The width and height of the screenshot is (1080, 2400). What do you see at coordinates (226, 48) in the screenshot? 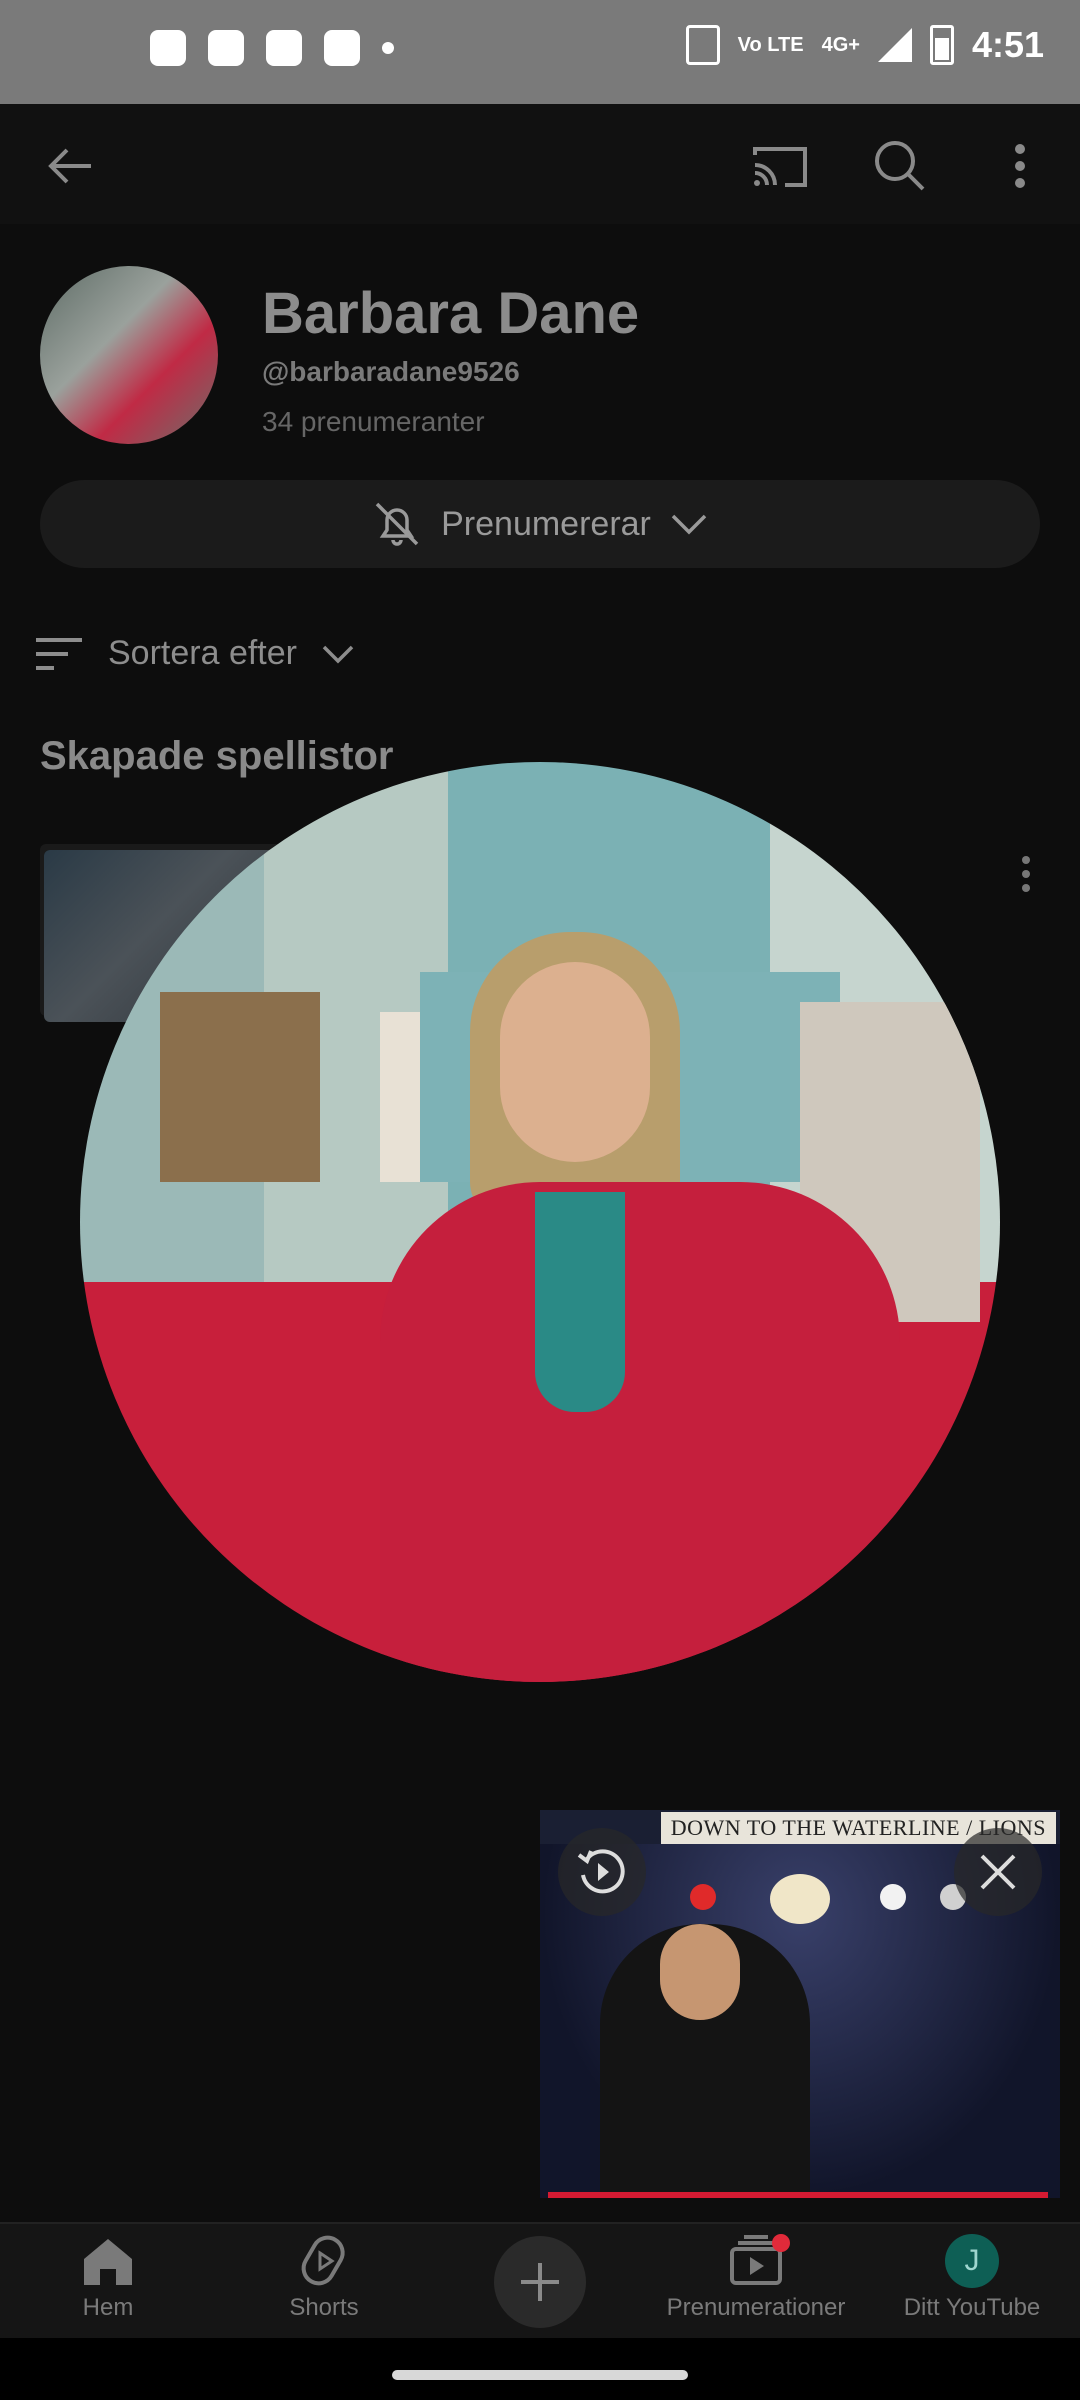
I see `notification-stack-icon` at bounding box center [226, 48].